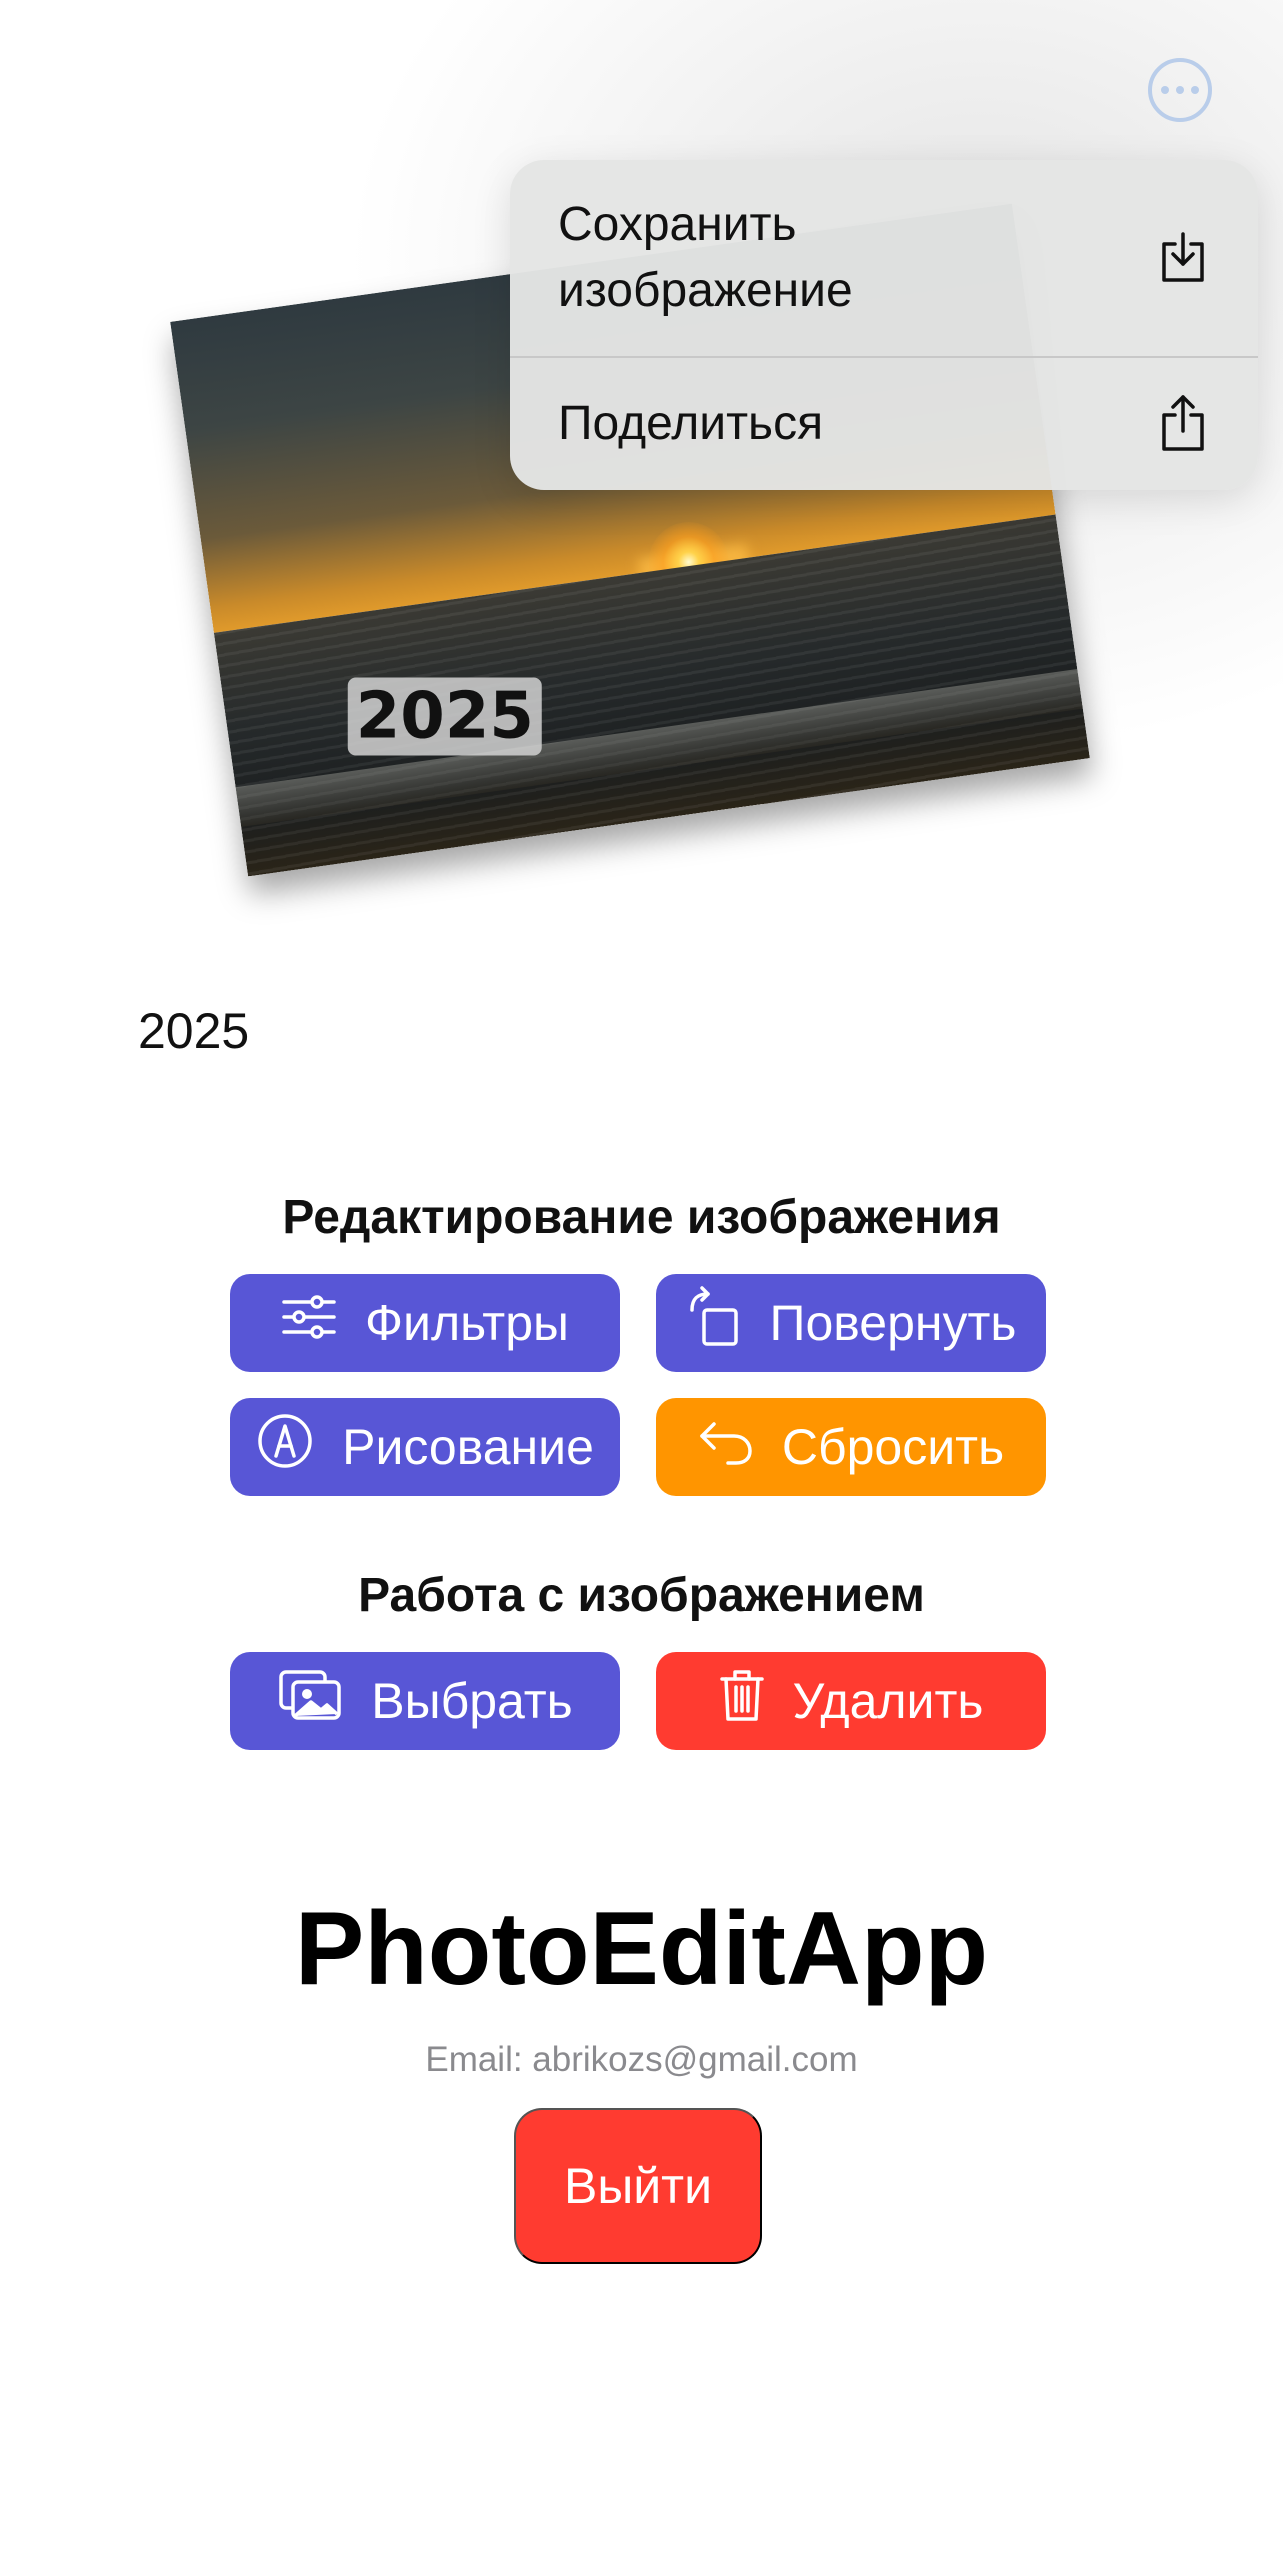  I want to click on delete-image-button-label: Удалить, so click(888, 1701).